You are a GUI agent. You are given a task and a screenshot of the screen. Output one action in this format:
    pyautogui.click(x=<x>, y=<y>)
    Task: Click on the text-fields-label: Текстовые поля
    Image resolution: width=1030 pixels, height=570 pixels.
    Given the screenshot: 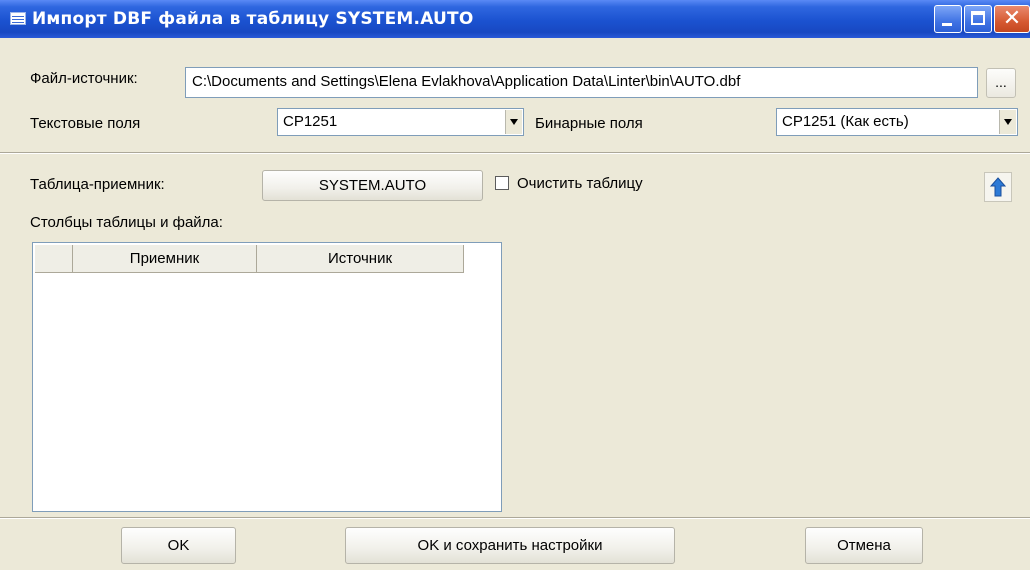 What is the action you would take?
    pyautogui.click(x=85, y=123)
    